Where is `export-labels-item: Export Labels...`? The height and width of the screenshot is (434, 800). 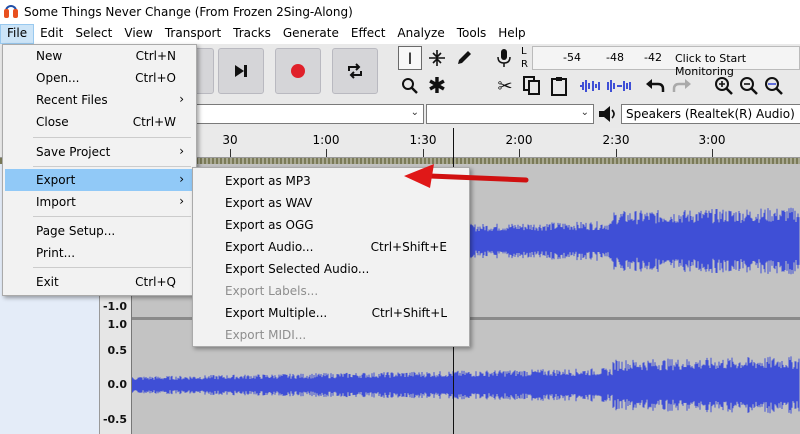 export-labels-item: Export Labels... is located at coordinates (272, 291).